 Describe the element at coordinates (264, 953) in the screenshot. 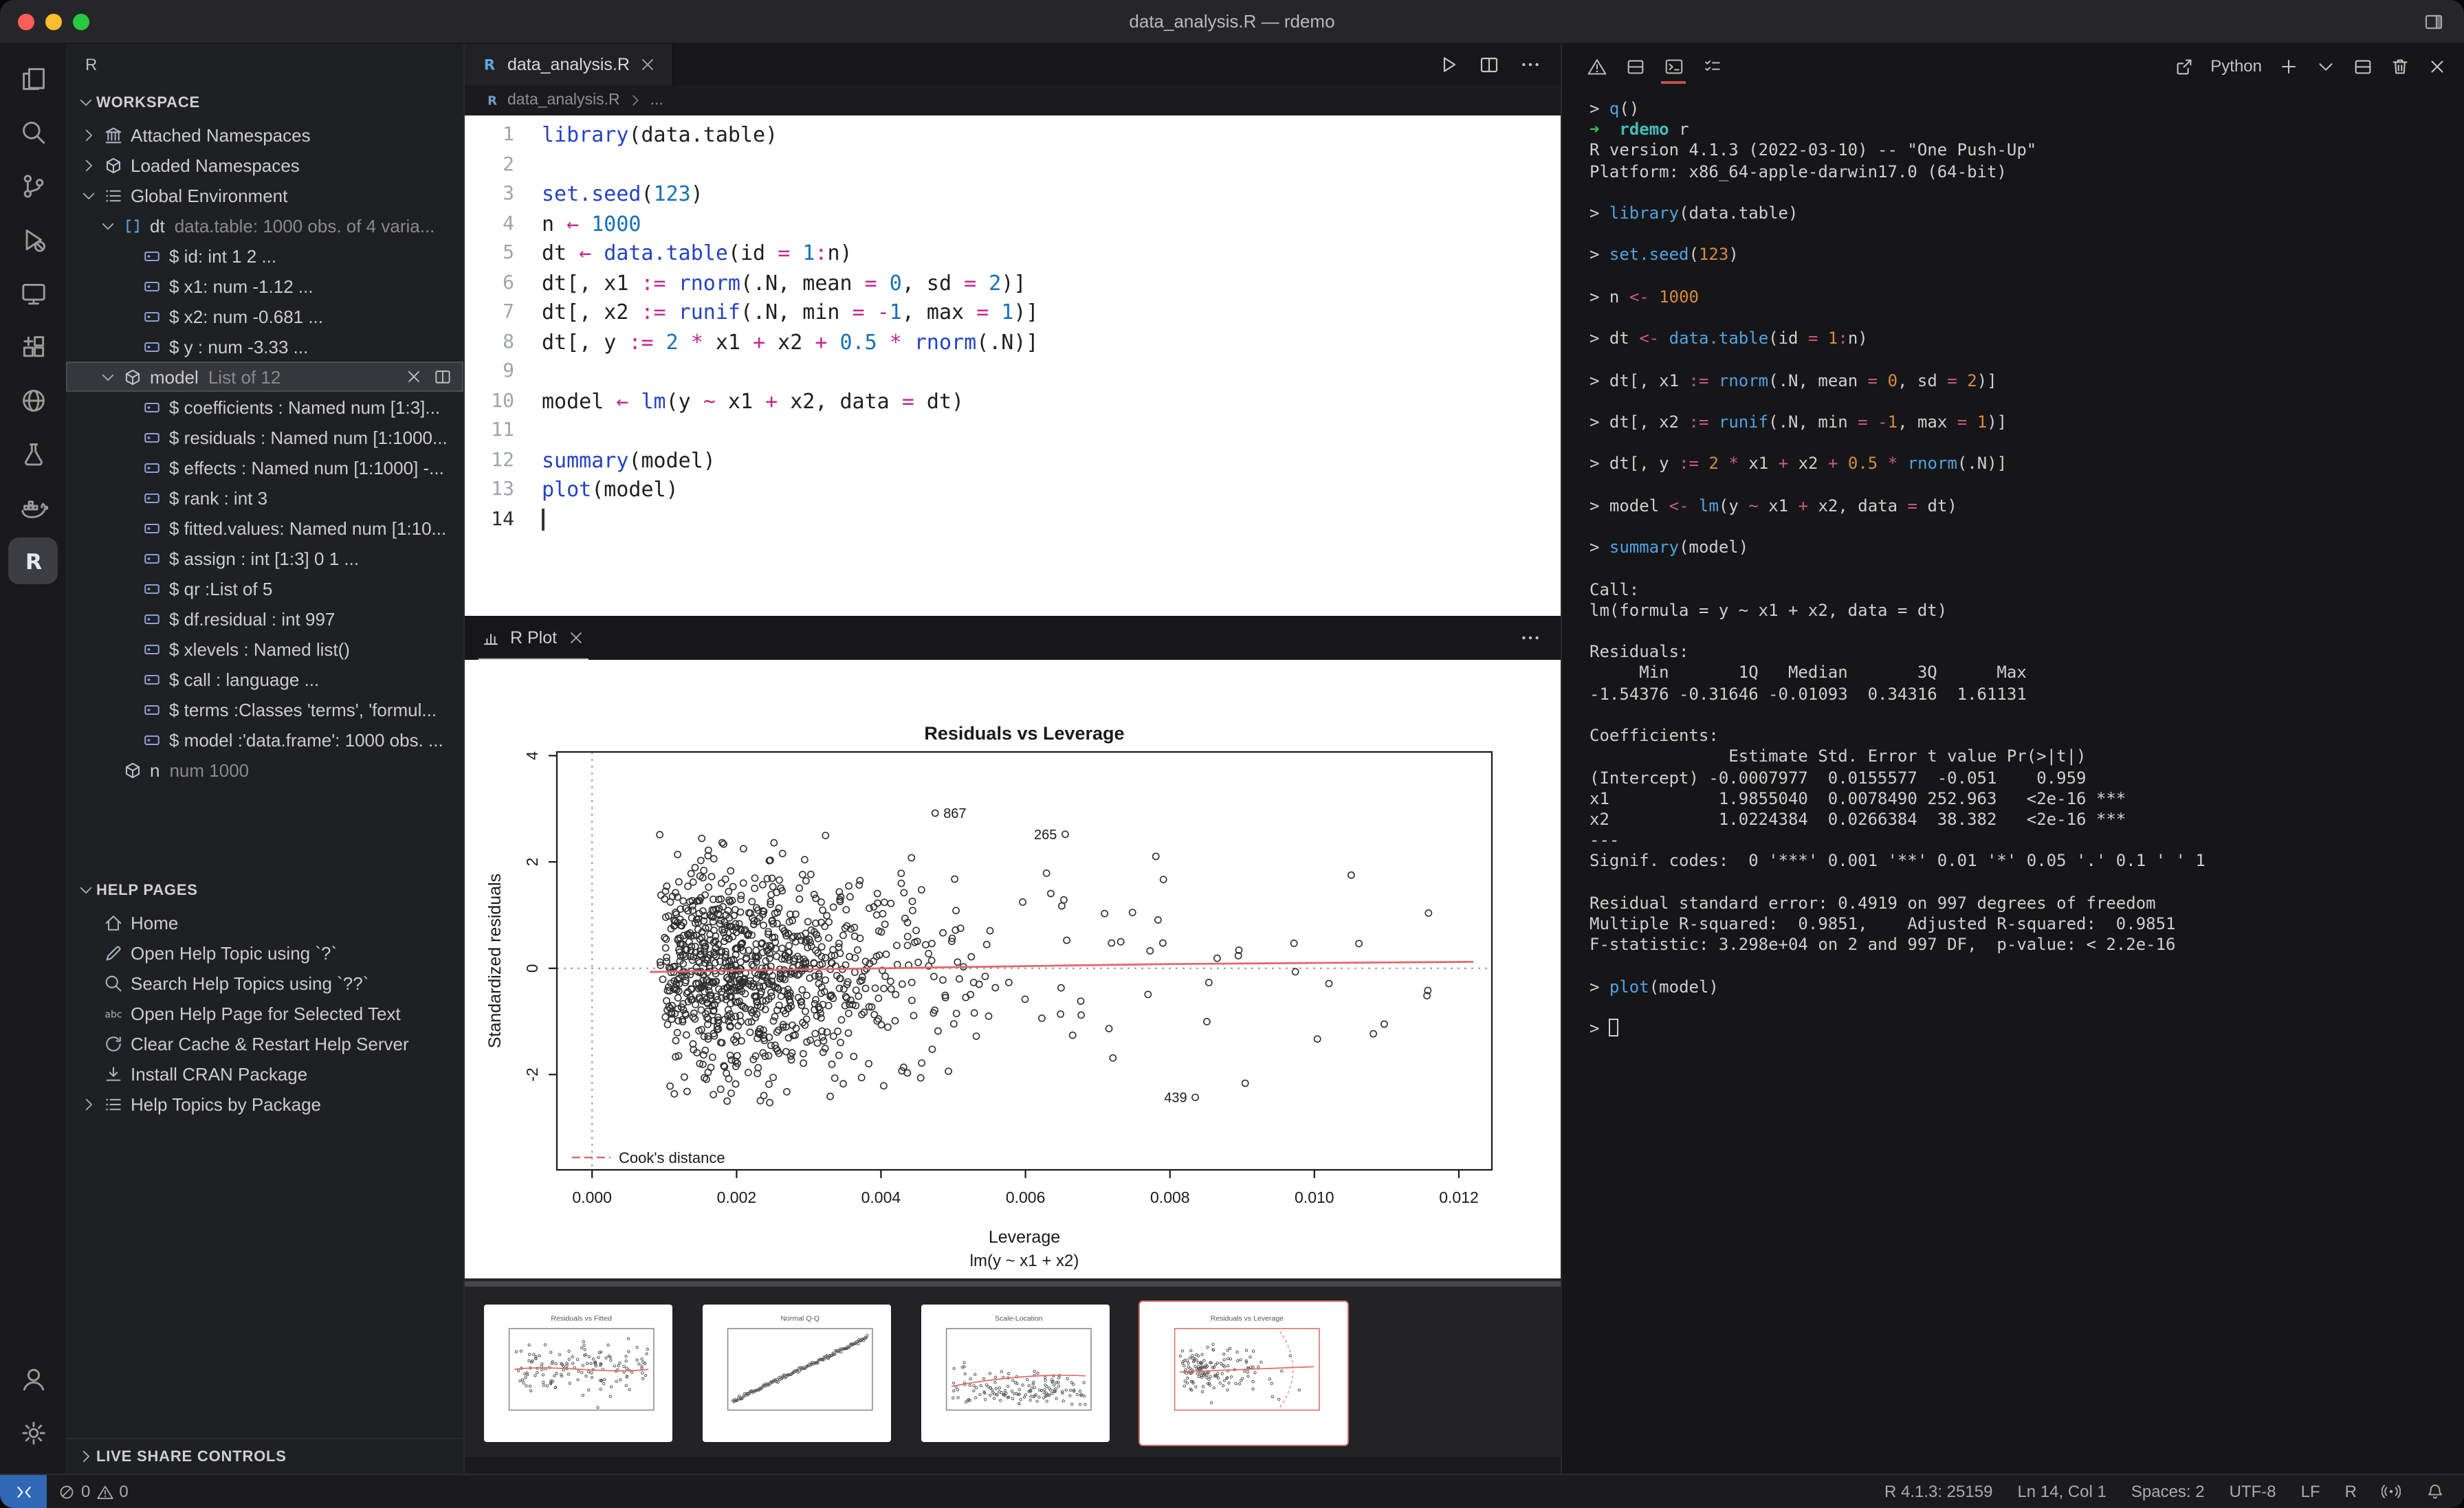

I see `help-item-open-help-topic-using: Open Help Topic using `?`` at that location.